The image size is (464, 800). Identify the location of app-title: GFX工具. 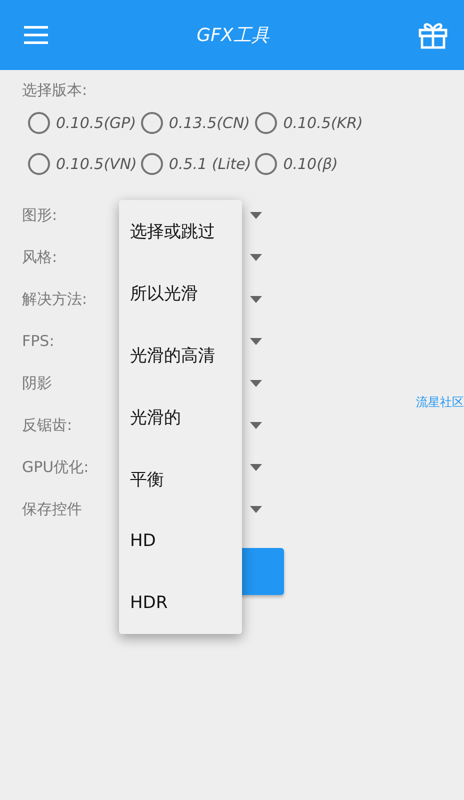
(233, 35).